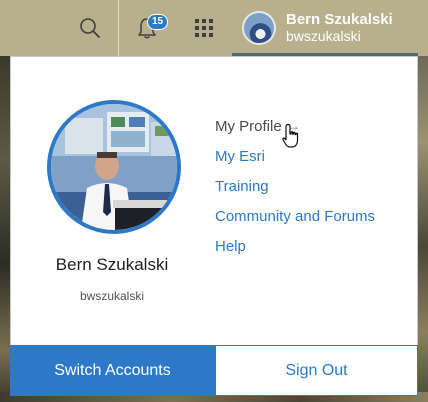  What do you see at coordinates (290, 135) in the screenshot?
I see `hand-pointer-cursor-icon` at bounding box center [290, 135].